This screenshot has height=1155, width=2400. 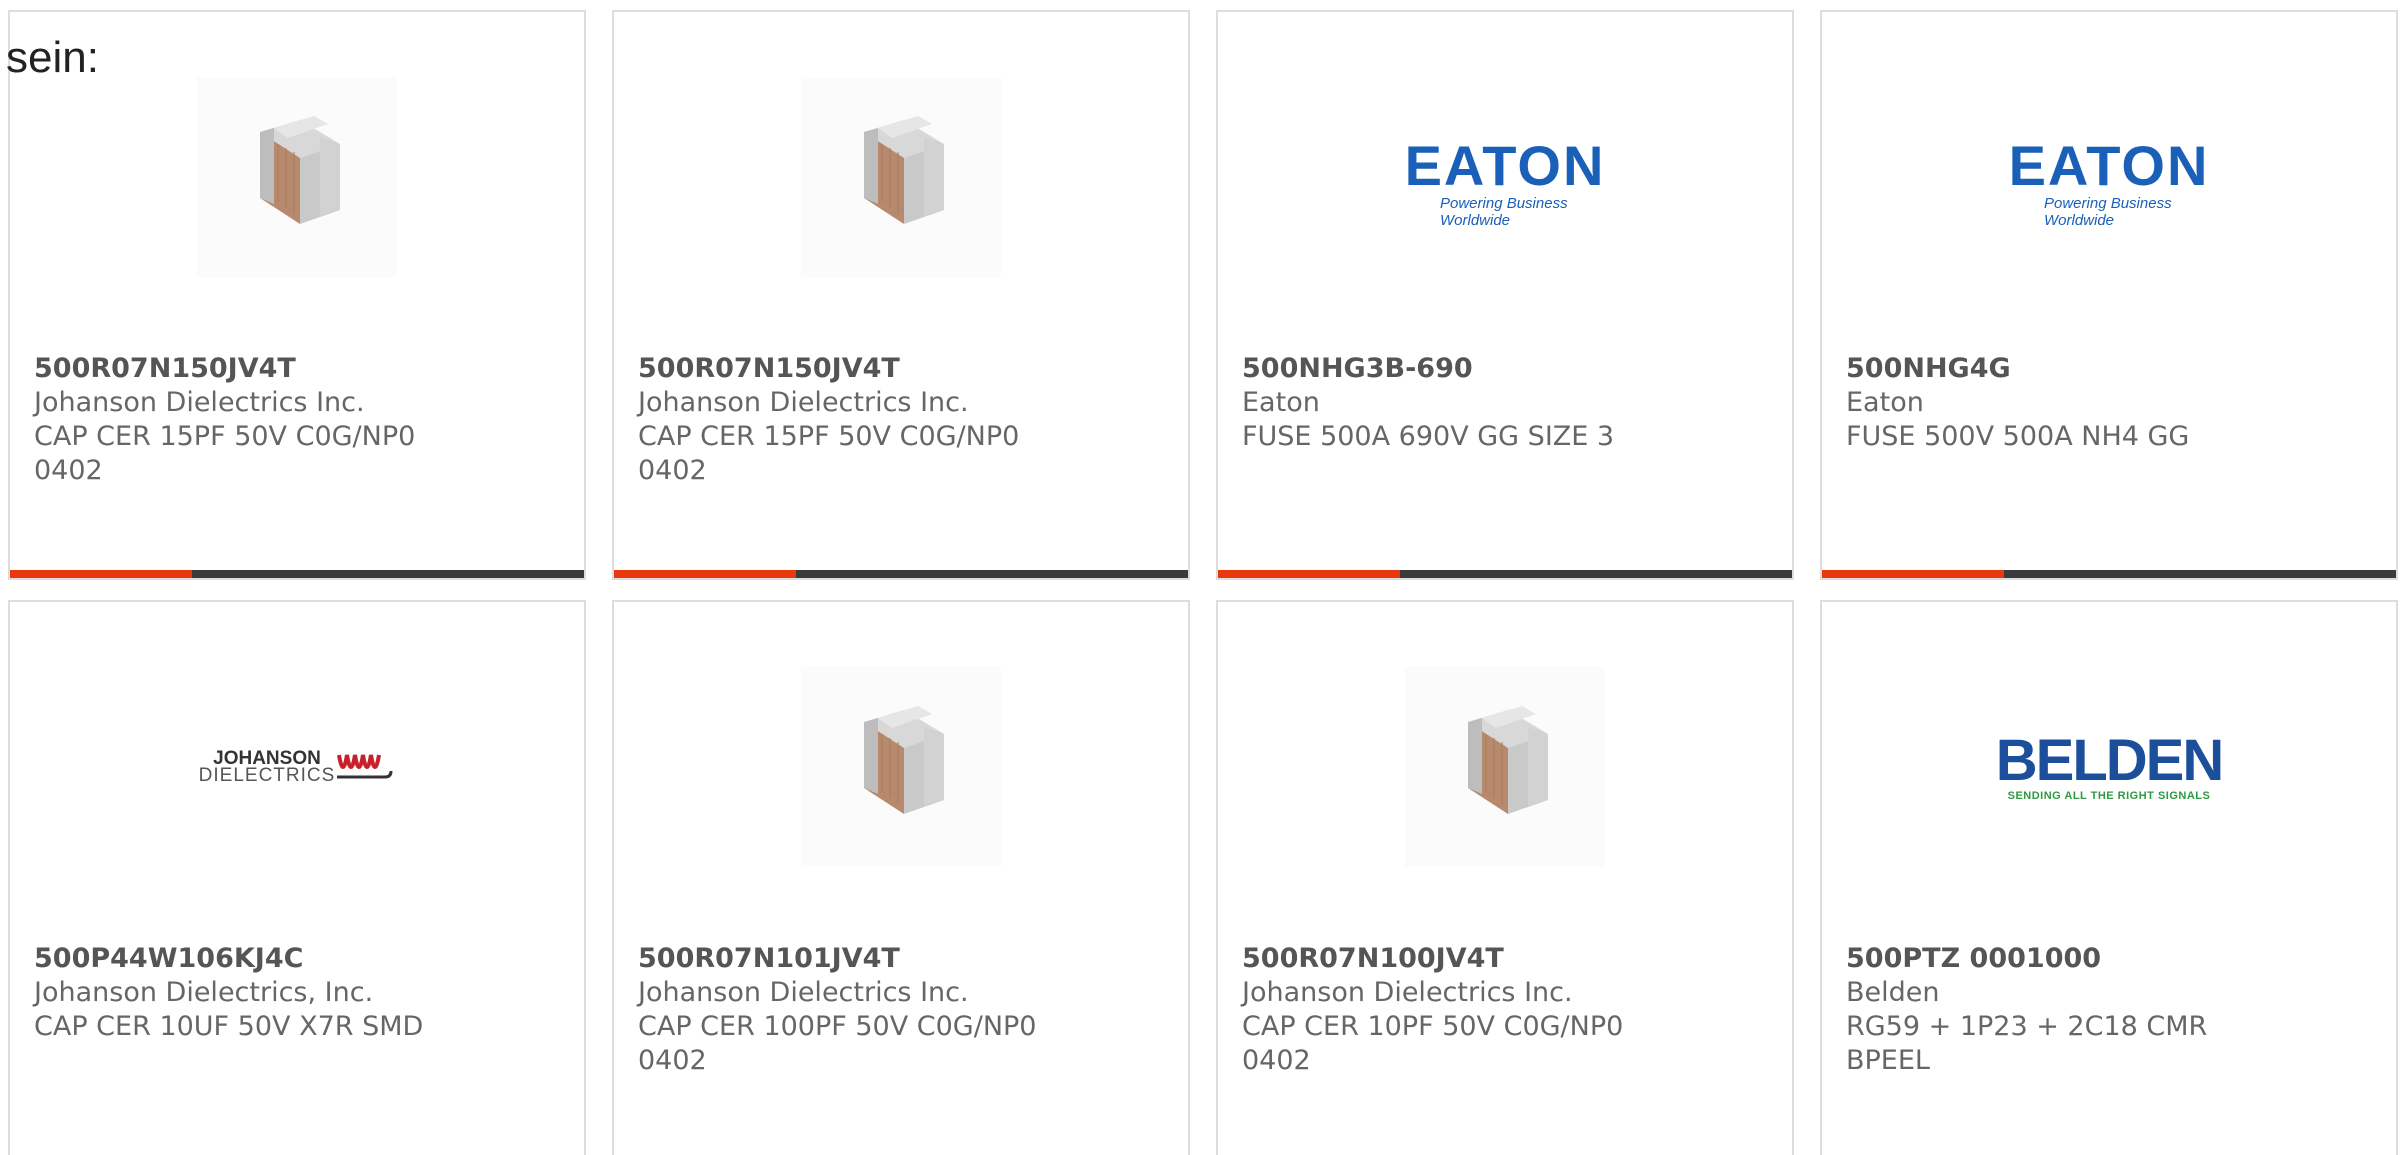 I want to click on product-description: CAP CER 10UF 50V X7R SMD, so click(x=229, y=1026).